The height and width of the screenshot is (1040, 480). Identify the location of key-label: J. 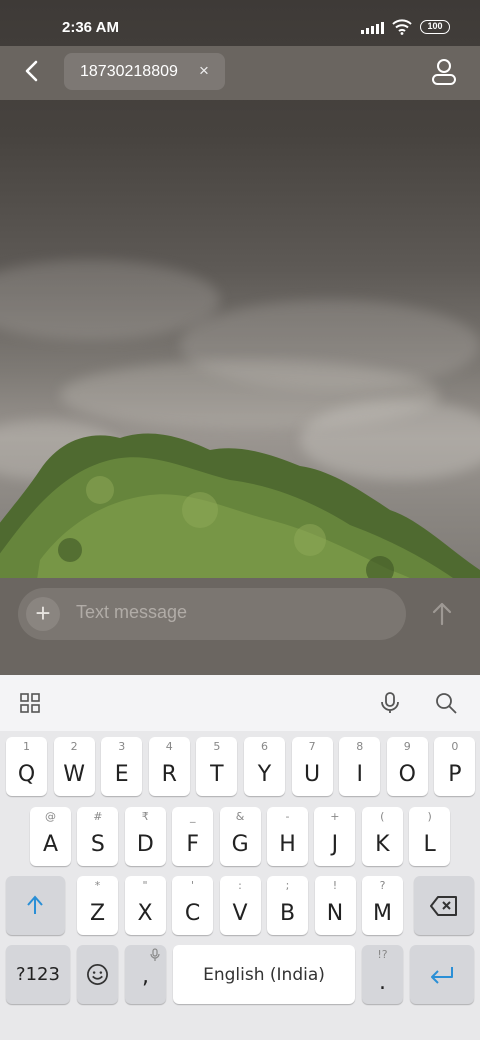
(335, 844).